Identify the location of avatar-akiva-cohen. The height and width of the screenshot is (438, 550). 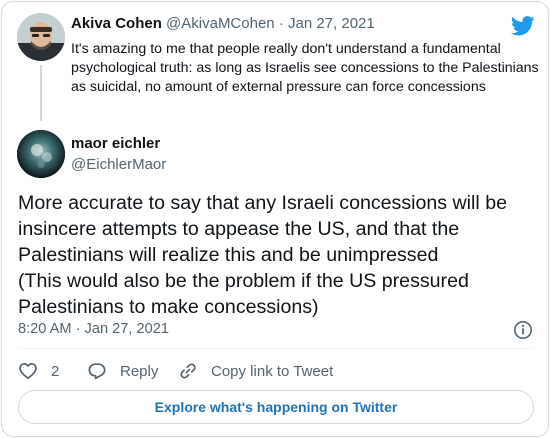
(41, 37).